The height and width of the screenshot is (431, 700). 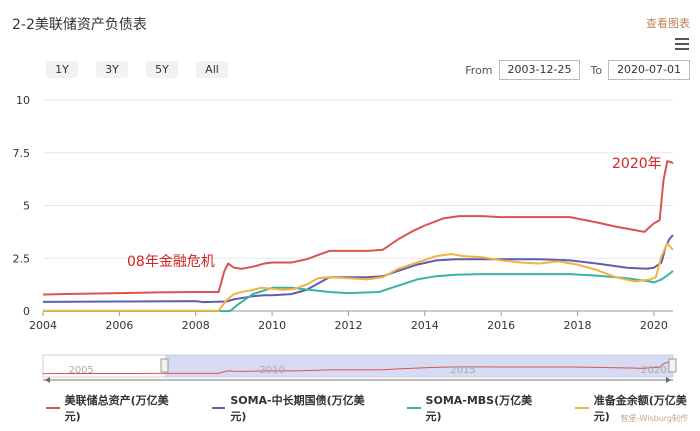 What do you see at coordinates (479, 408) in the screenshot?
I see `legend-label-mbs: SOMA-MBS(万亿美元)` at bounding box center [479, 408].